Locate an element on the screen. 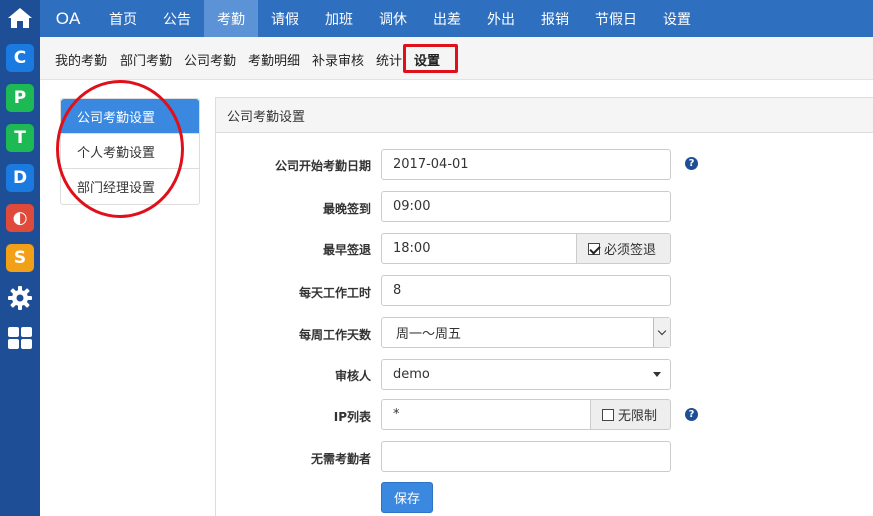 Image resolution: width=873 pixels, height=516 pixels. app-o-icon: ◐ is located at coordinates (20, 218).